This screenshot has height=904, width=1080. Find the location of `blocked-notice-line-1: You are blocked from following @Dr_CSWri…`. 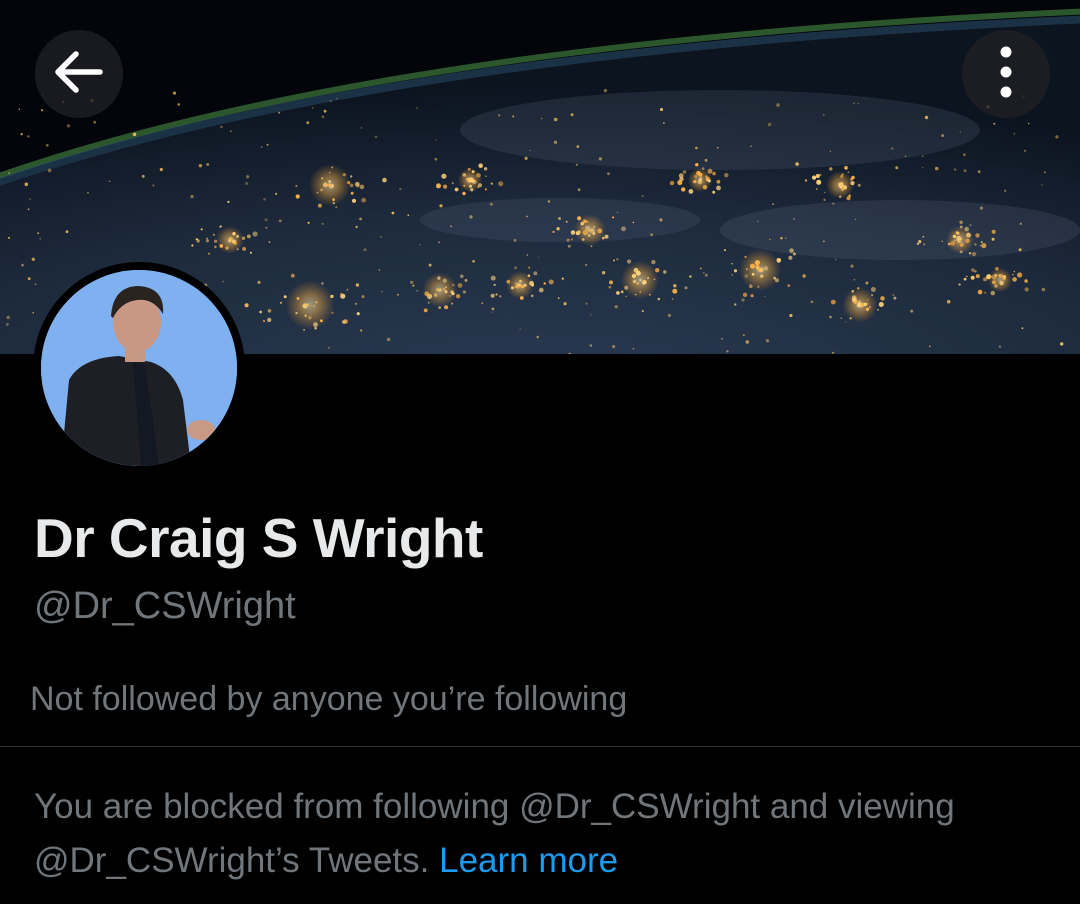

blocked-notice-line-1: You are blocked from following @Dr_CSWri… is located at coordinates (494, 806).